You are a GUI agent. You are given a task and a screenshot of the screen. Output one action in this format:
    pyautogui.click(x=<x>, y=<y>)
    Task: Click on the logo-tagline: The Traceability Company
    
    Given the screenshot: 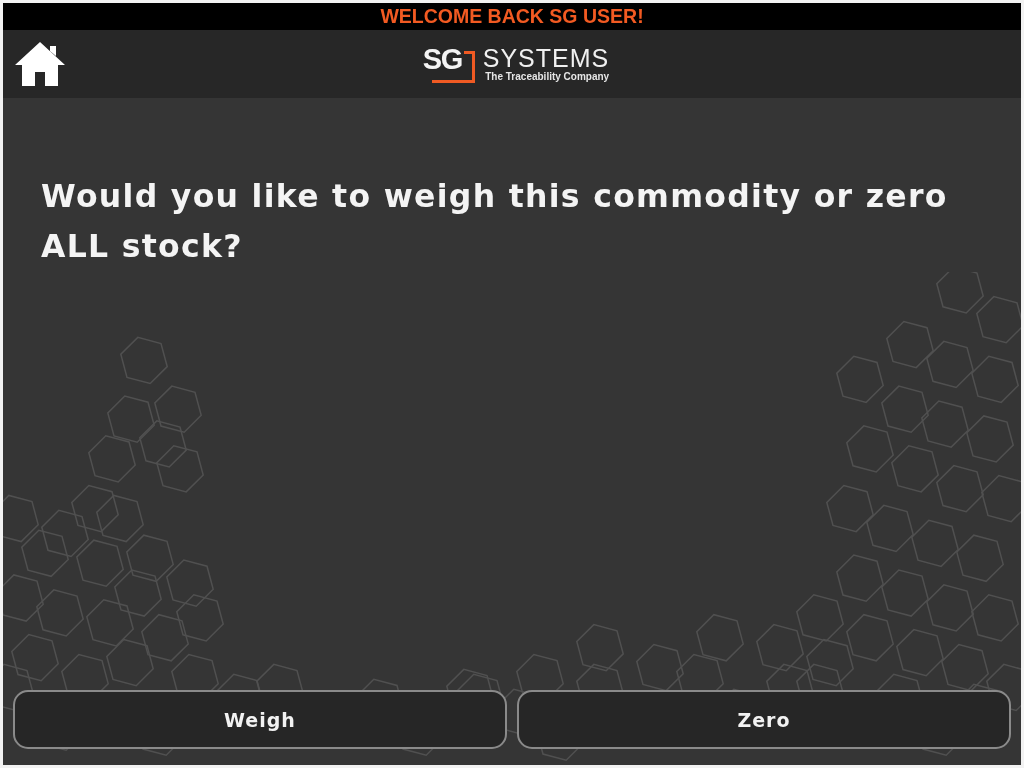 What is the action you would take?
    pyautogui.click(x=547, y=77)
    